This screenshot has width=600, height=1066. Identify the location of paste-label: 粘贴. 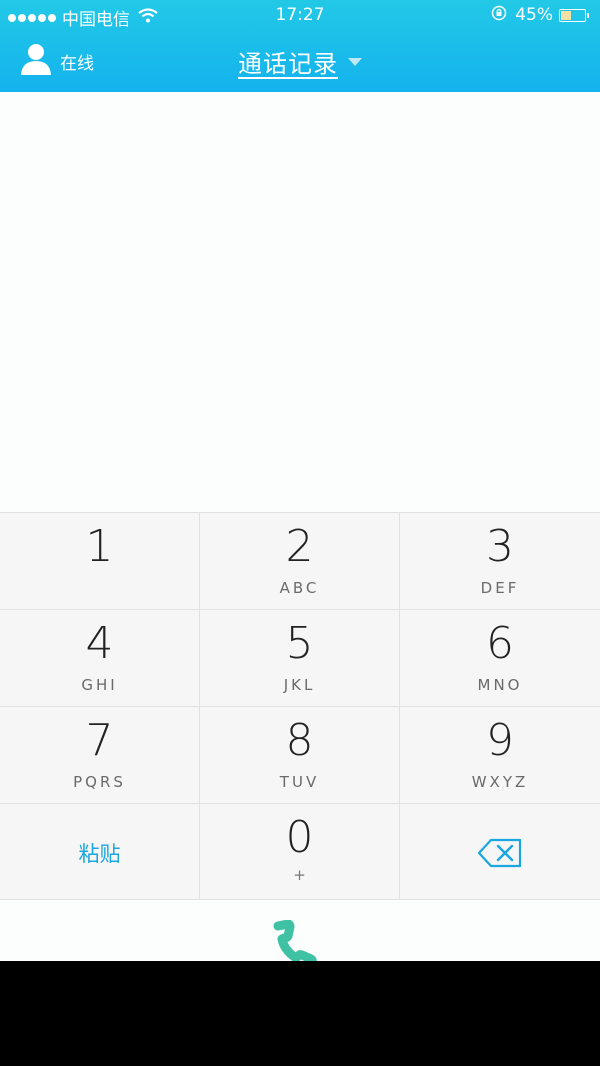
(99, 853).